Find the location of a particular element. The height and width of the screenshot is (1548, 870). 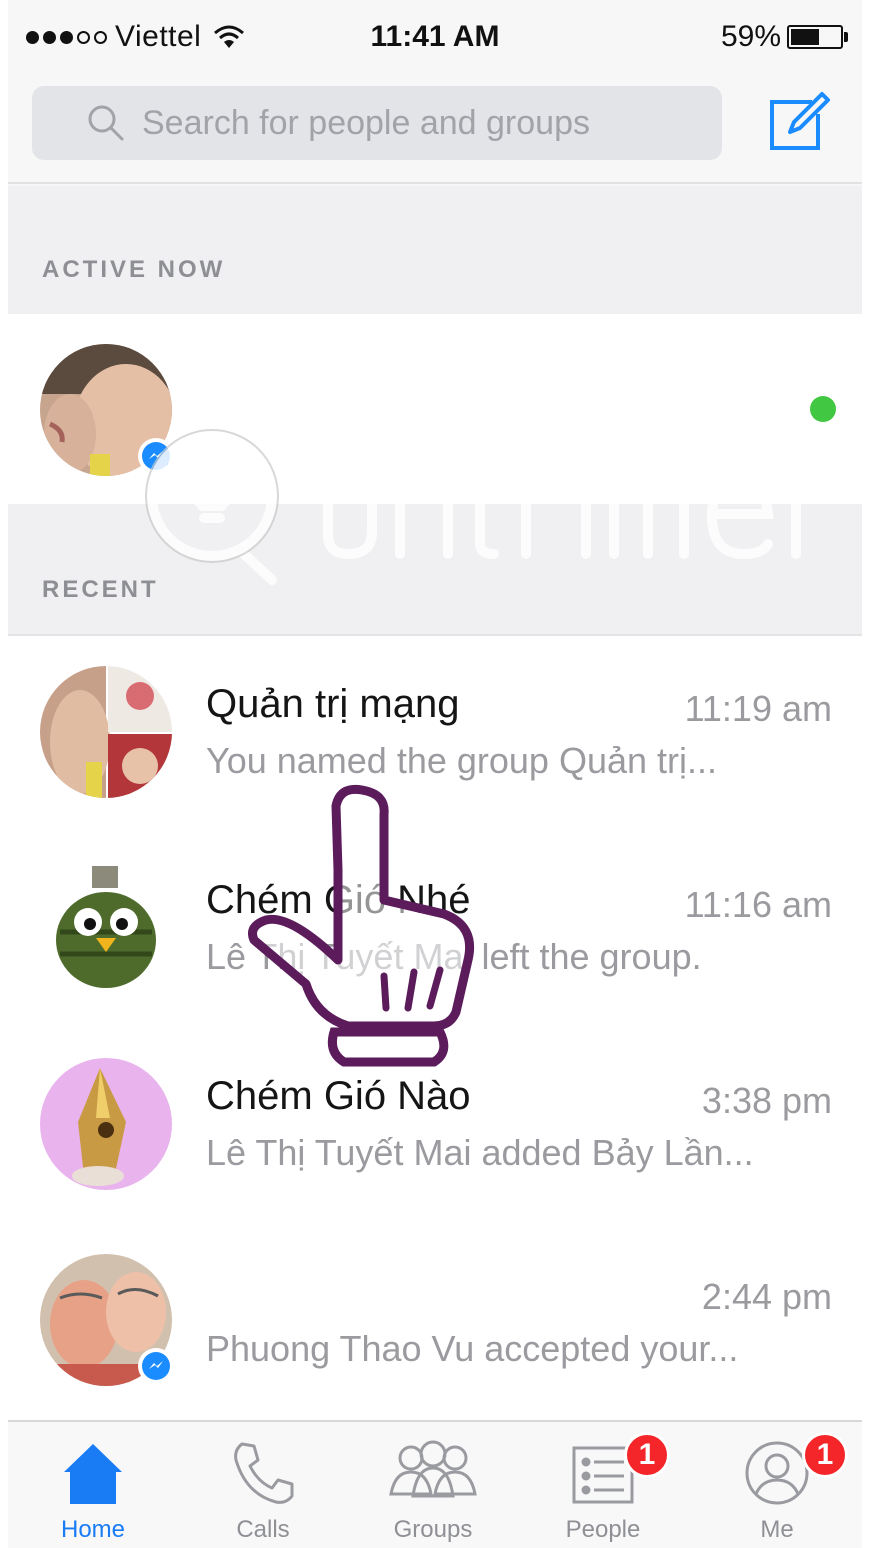

tab-label: Home is located at coordinates (93, 1529).